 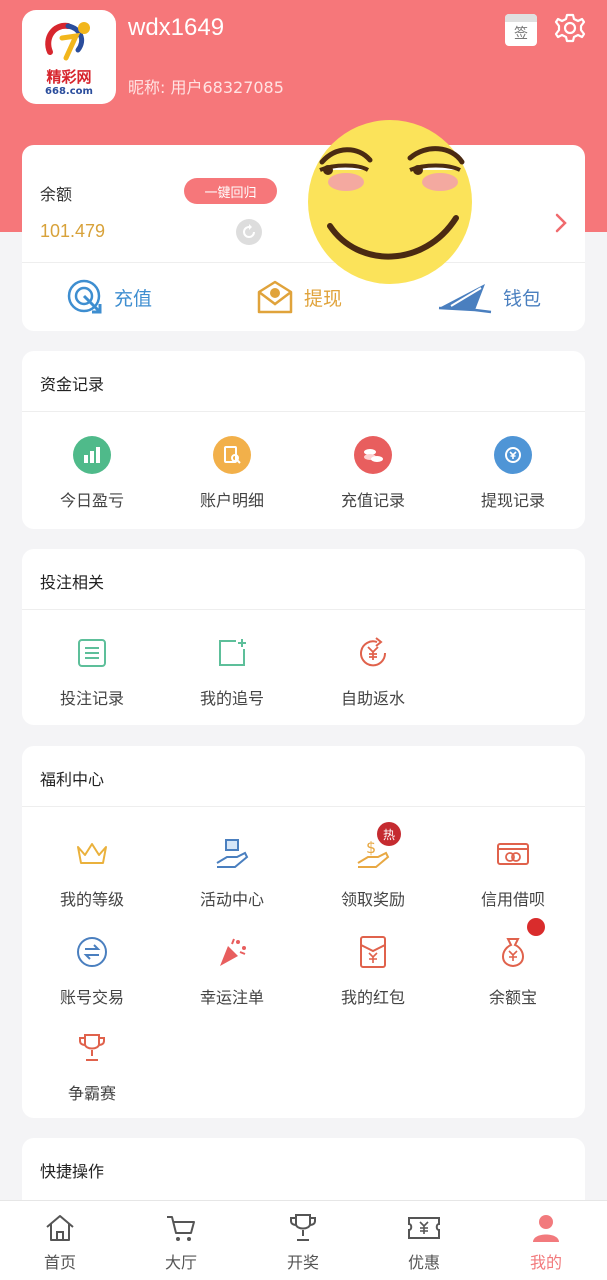 What do you see at coordinates (424, 1243) in the screenshot?
I see `tab-promotions: 优惠` at bounding box center [424, 1243].